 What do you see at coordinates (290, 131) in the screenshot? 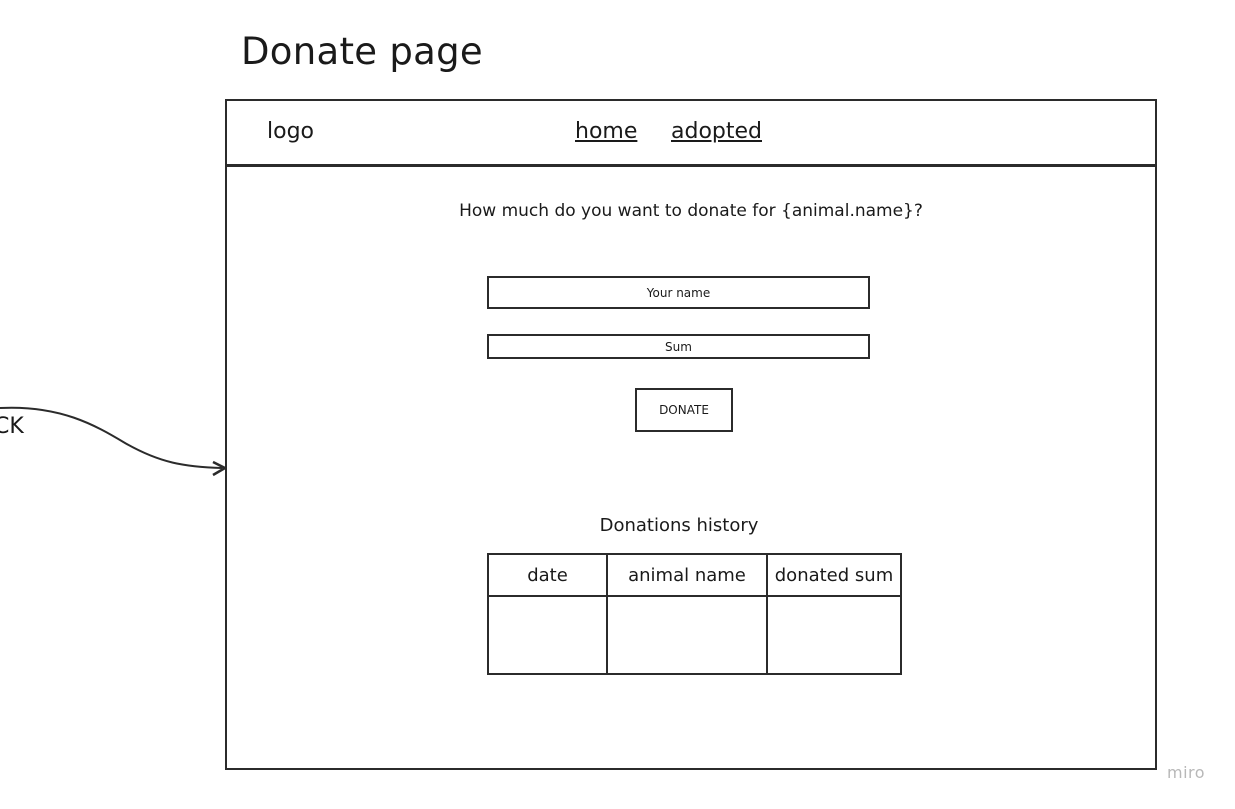
I see `logo: logo` at bounding box center [290, 131].